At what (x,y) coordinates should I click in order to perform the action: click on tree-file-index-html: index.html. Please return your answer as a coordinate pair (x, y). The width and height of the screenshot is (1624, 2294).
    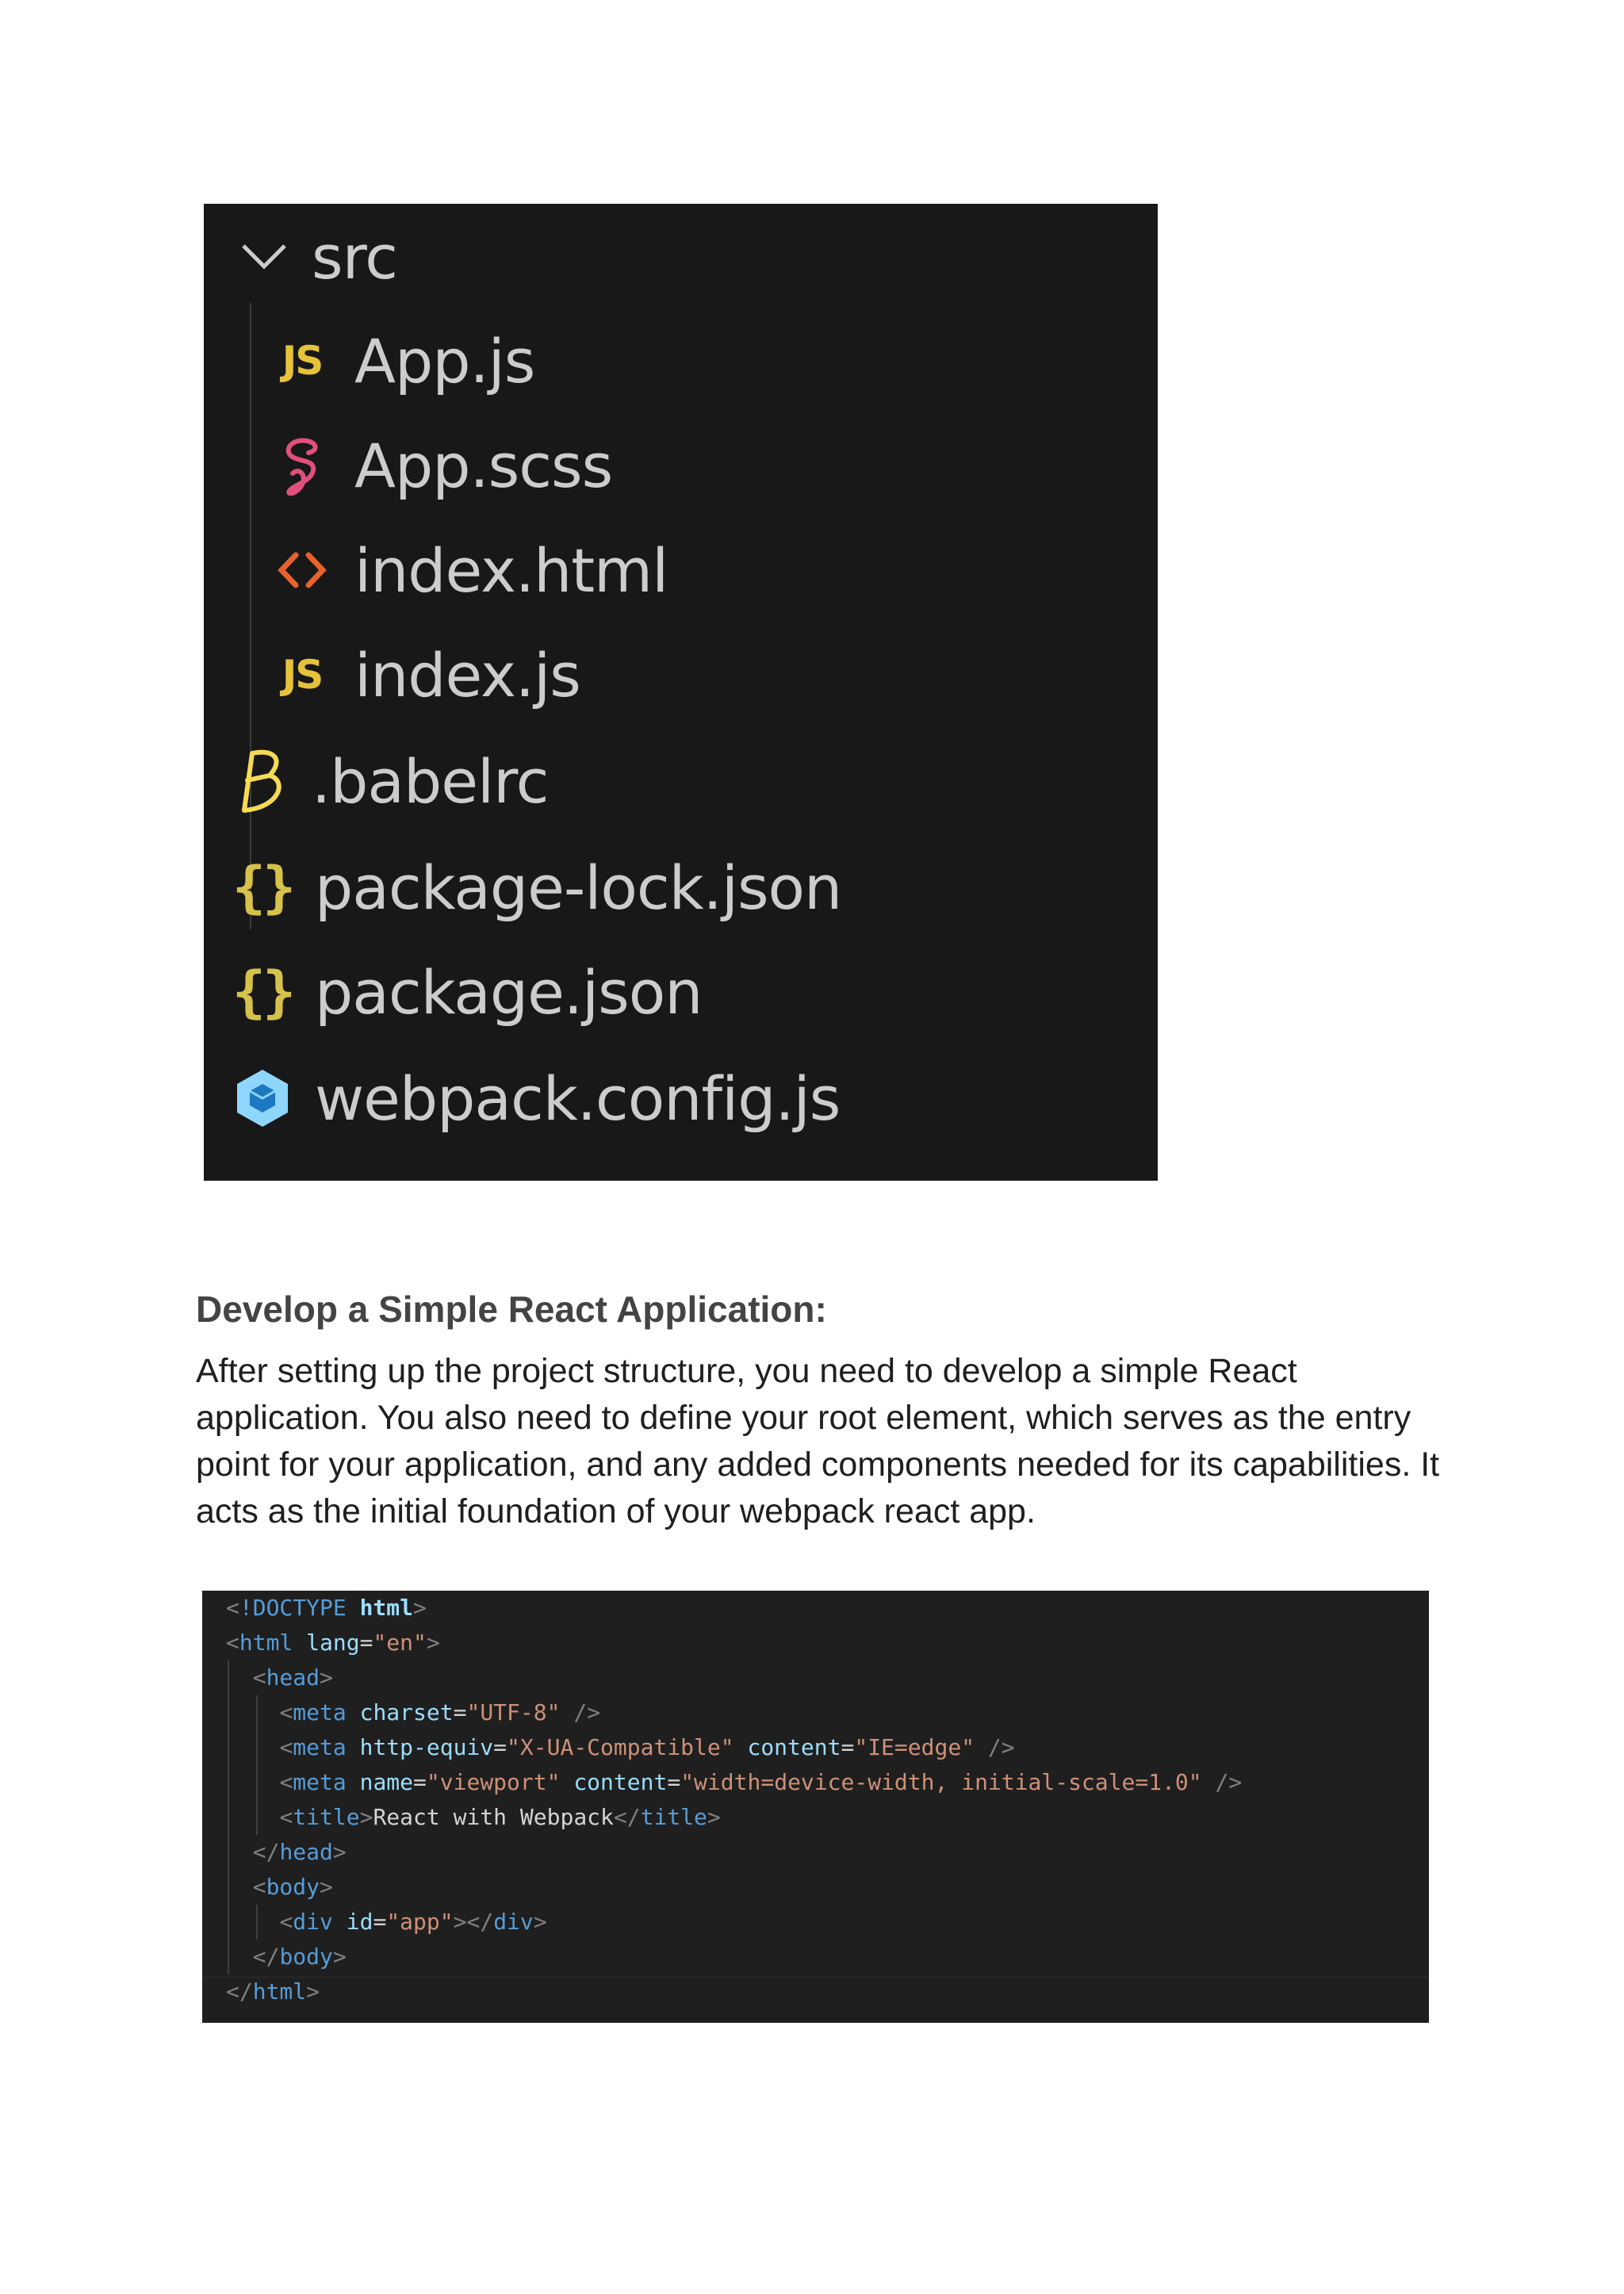
    Looking at the image, I should click on (470, 570).